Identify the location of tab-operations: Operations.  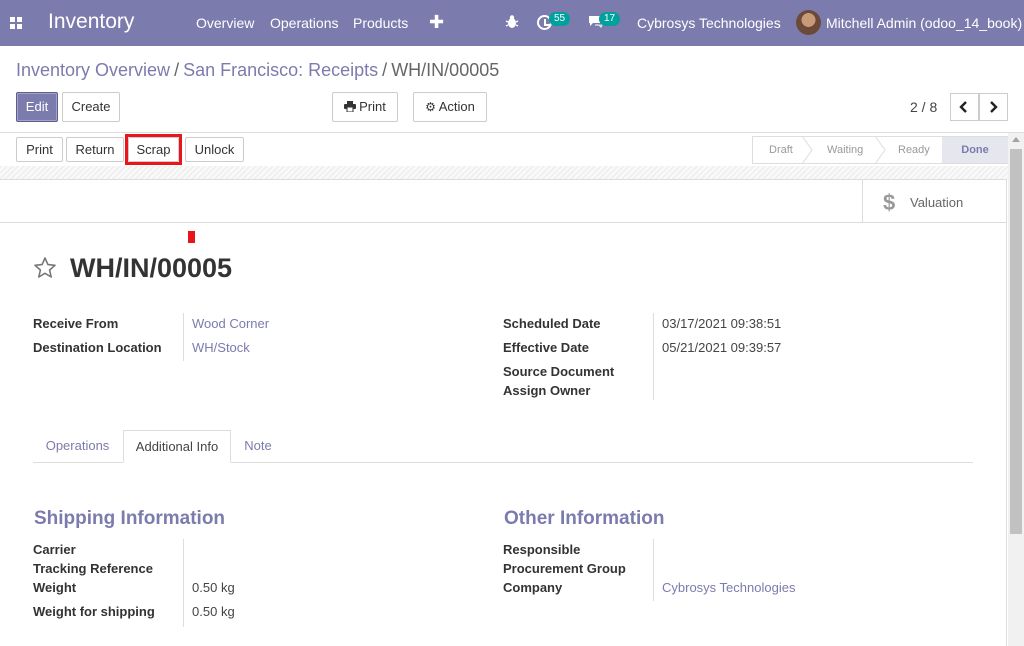
(77, 446).